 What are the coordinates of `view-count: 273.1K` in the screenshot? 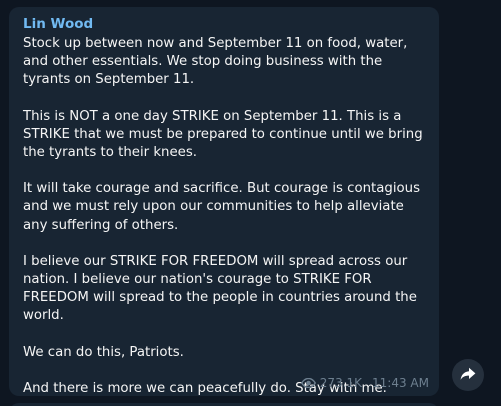 It's located at (341, 383).